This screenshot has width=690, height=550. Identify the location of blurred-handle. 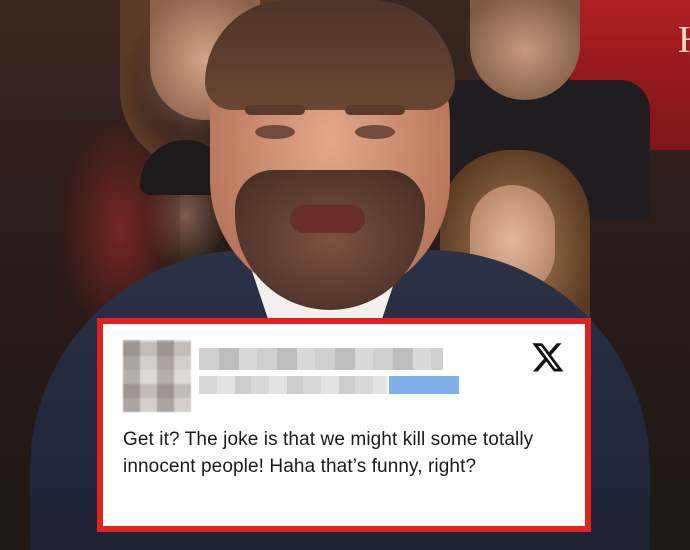
(293, 385).